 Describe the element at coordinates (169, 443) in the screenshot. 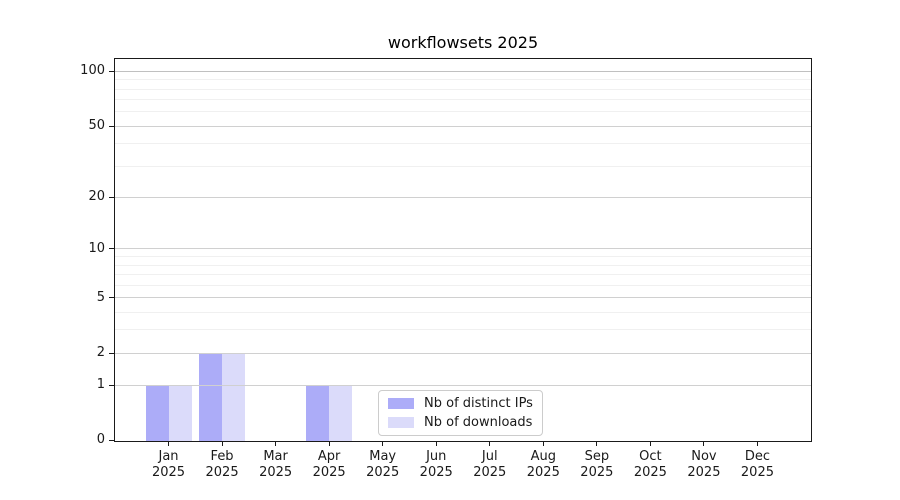

I see `x-tick-mark-jan` at that location.